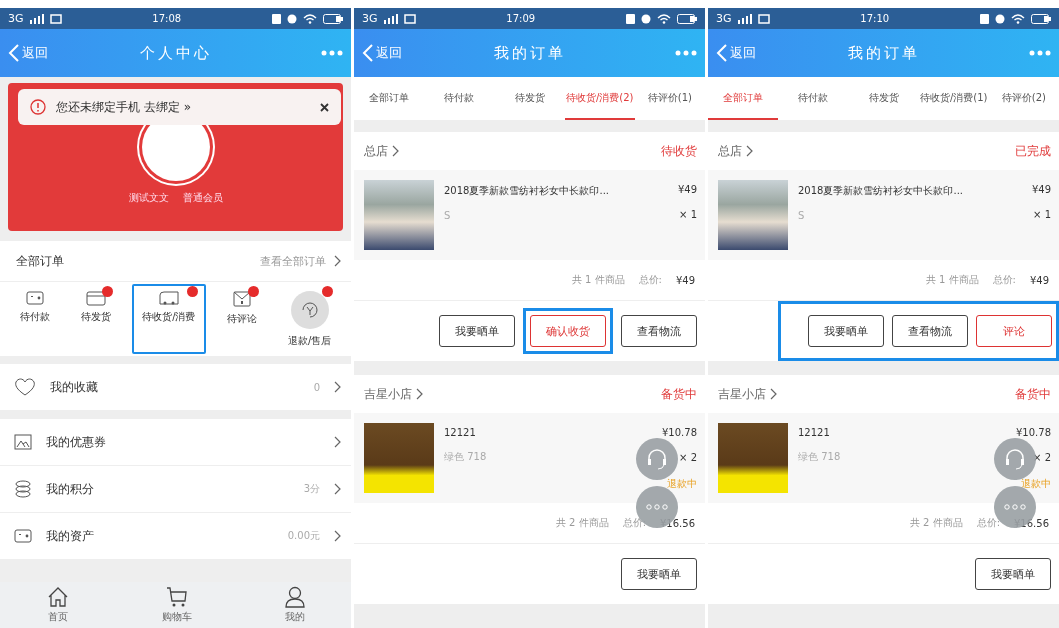 This screenshot has height=628, width=1059. I want to click on section-title: 全部订单, so click(40, 261).